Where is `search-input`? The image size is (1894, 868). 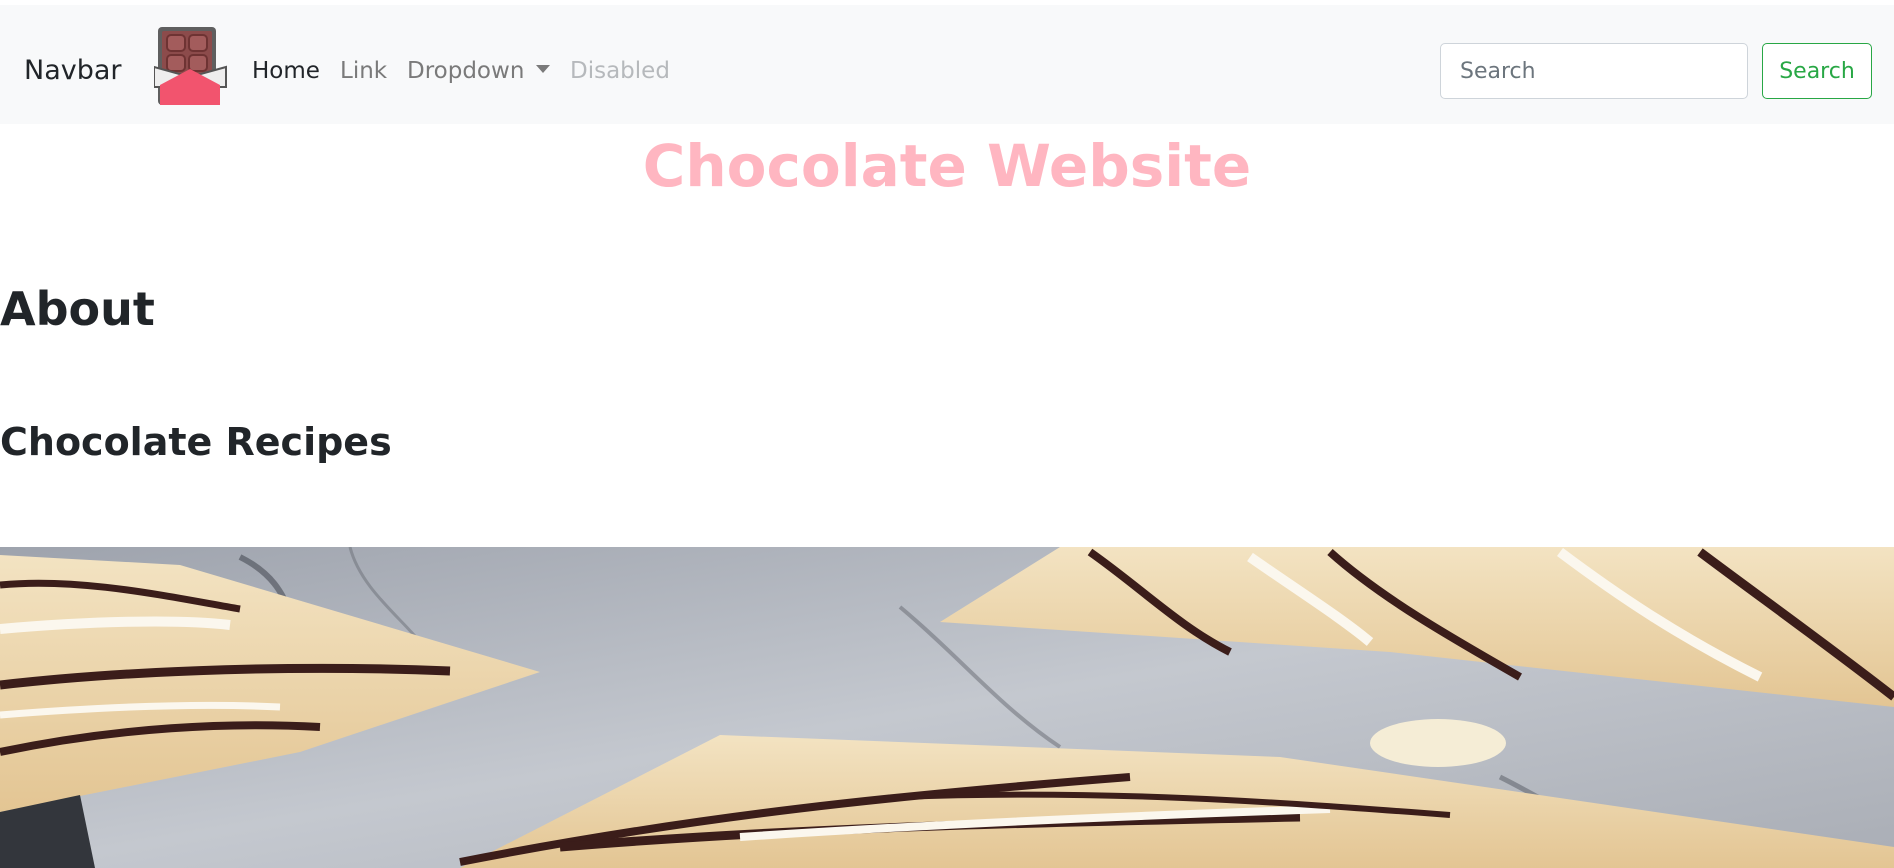
search-input is located at coordinates (1594, 71).